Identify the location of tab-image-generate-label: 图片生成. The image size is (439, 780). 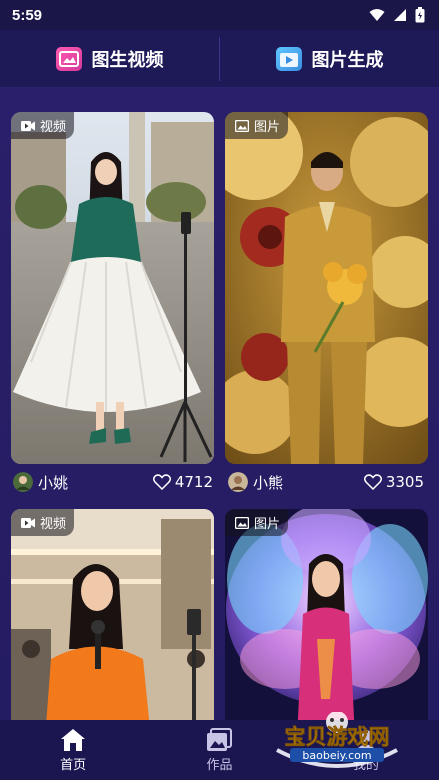
(347, 60).